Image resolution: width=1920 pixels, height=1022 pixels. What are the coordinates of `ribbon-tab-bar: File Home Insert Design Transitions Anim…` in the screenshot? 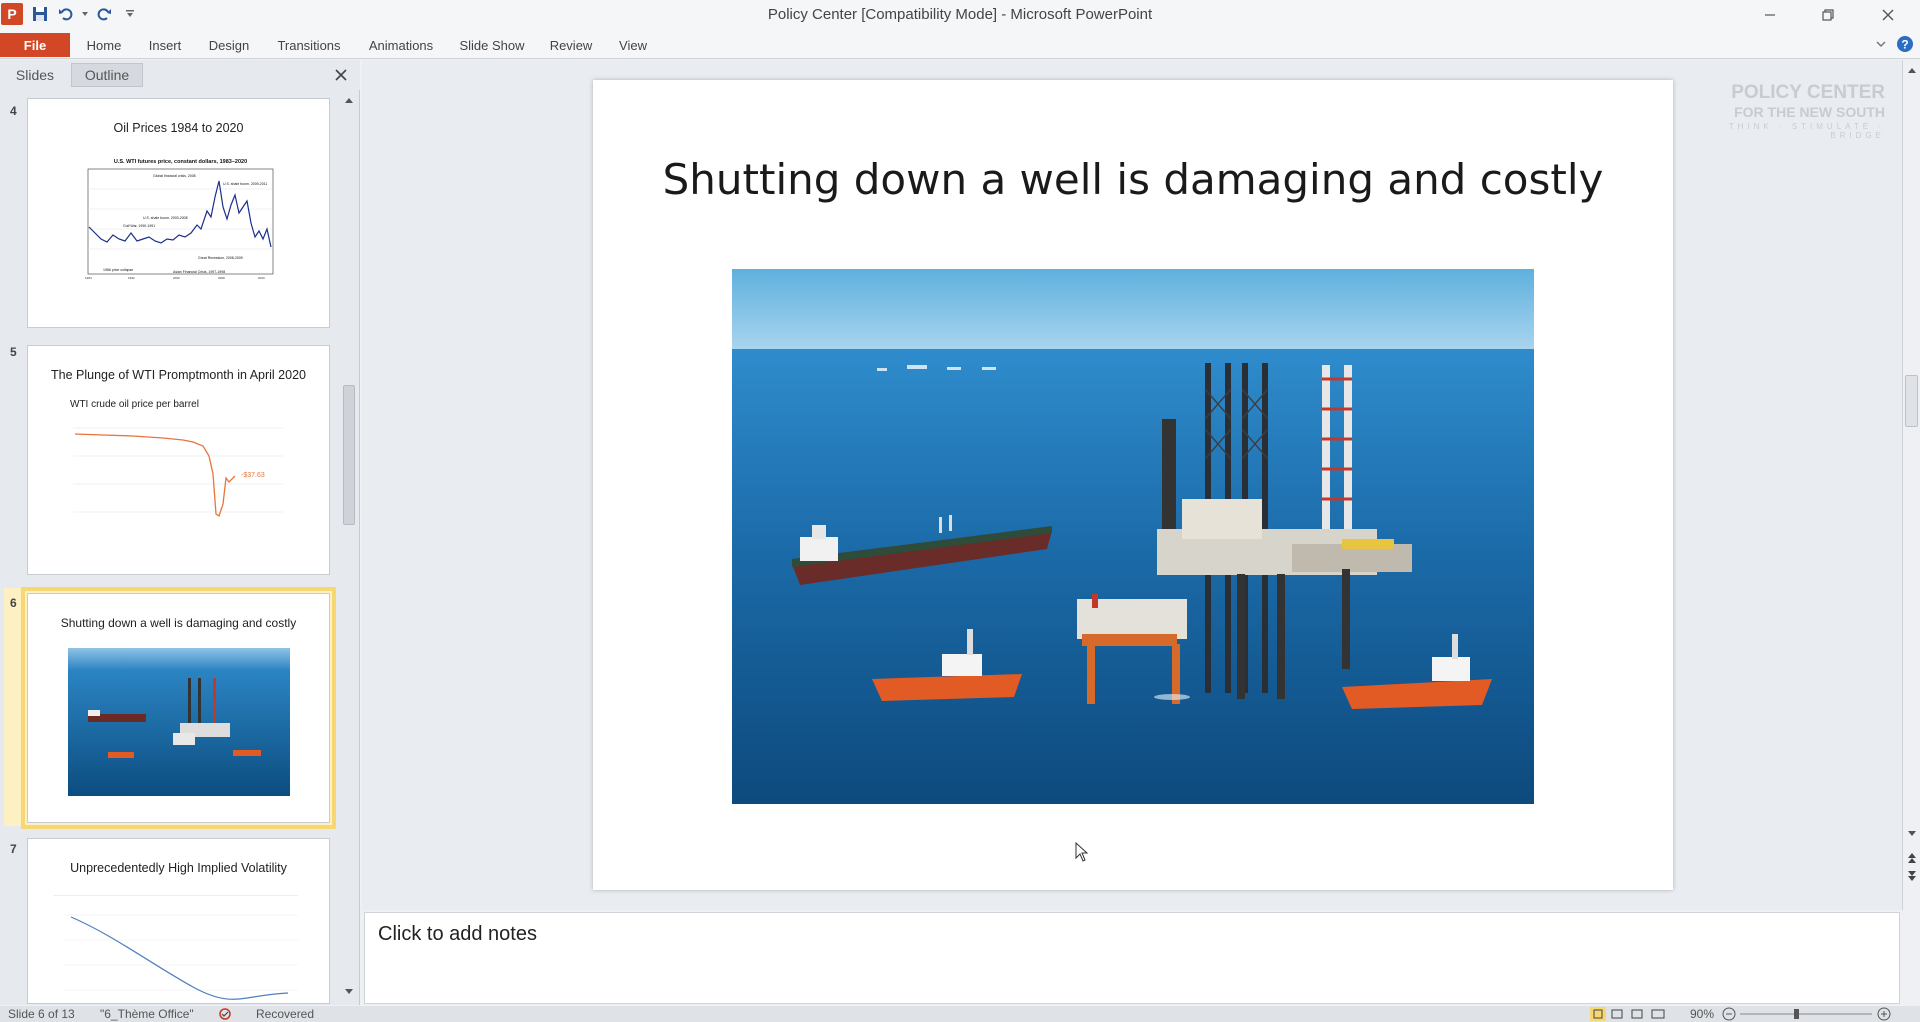 It's located at (960, 44).